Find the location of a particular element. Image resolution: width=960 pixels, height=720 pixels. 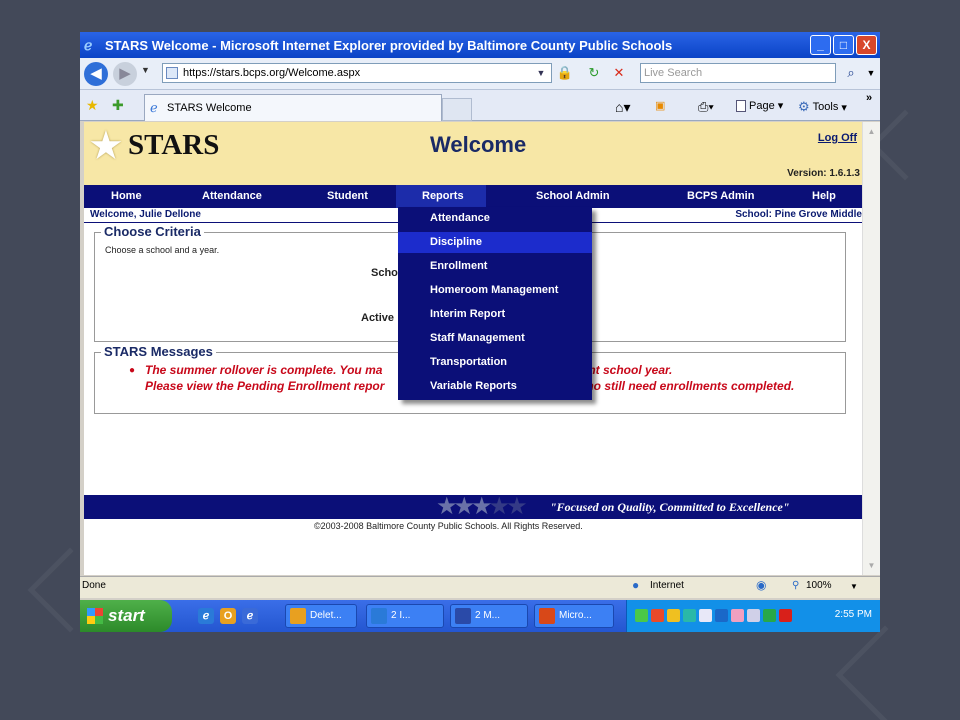

stars-logo: STARS is located at coordinates (174, 145).